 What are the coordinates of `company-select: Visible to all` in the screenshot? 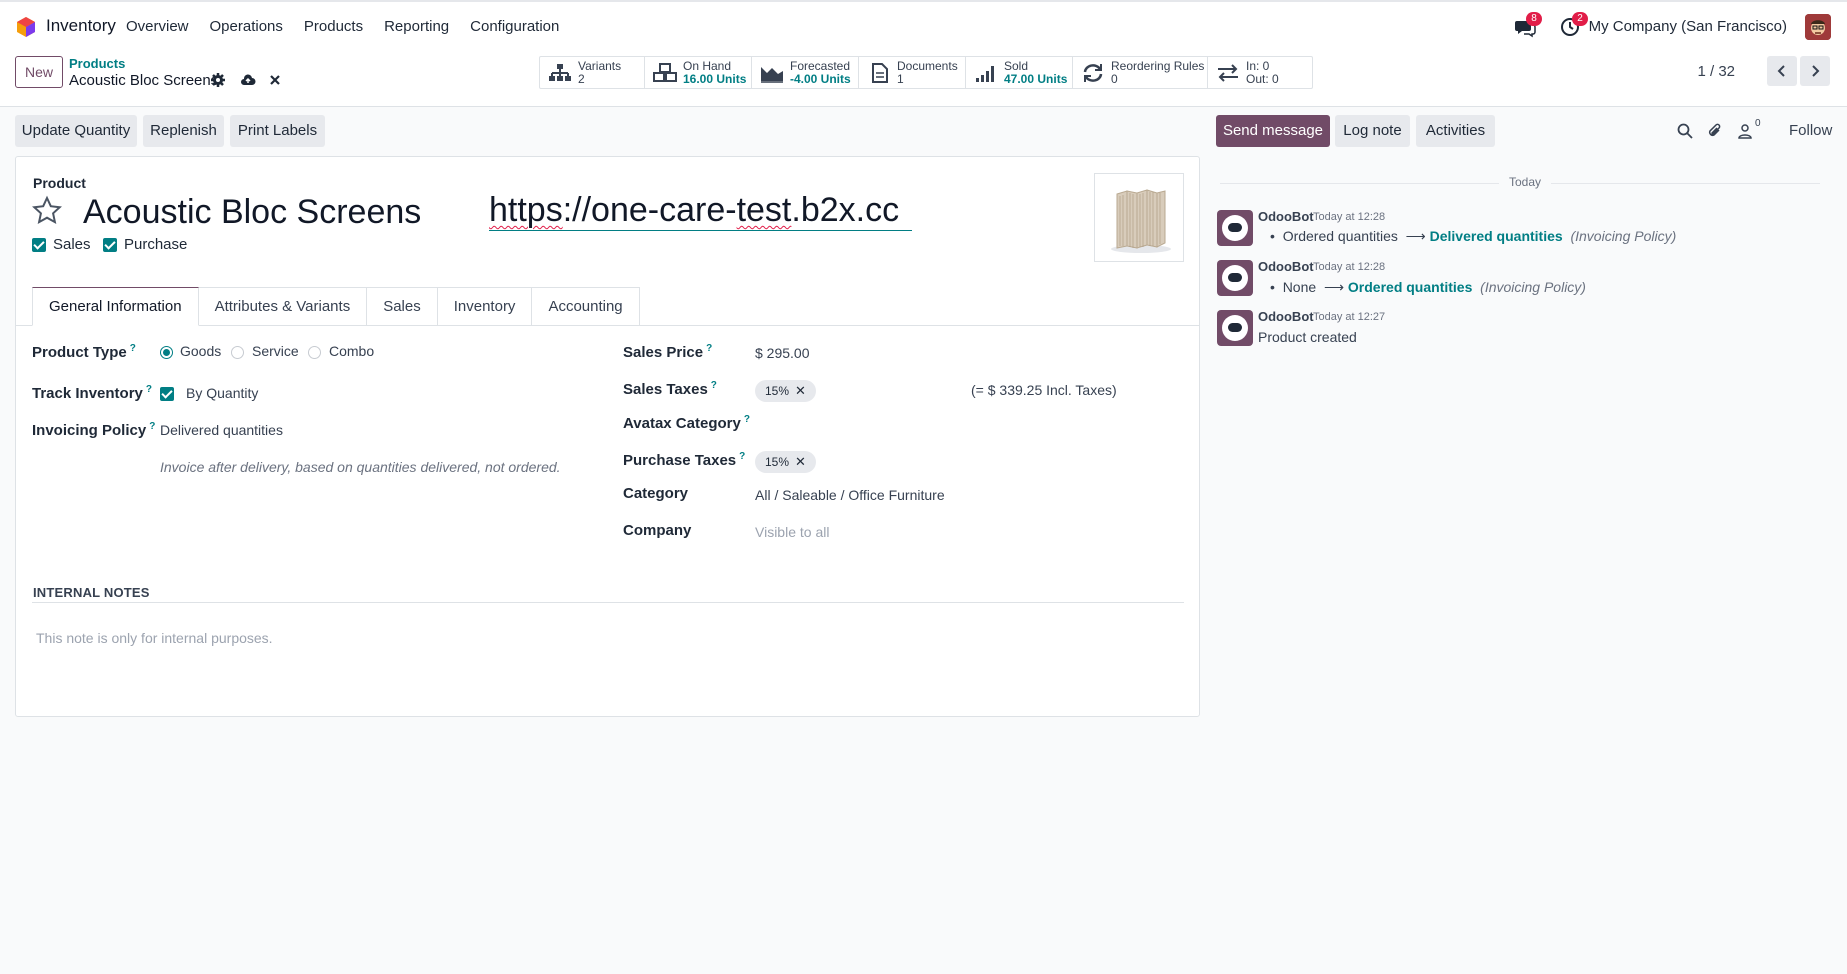 It's located at (792, 532).